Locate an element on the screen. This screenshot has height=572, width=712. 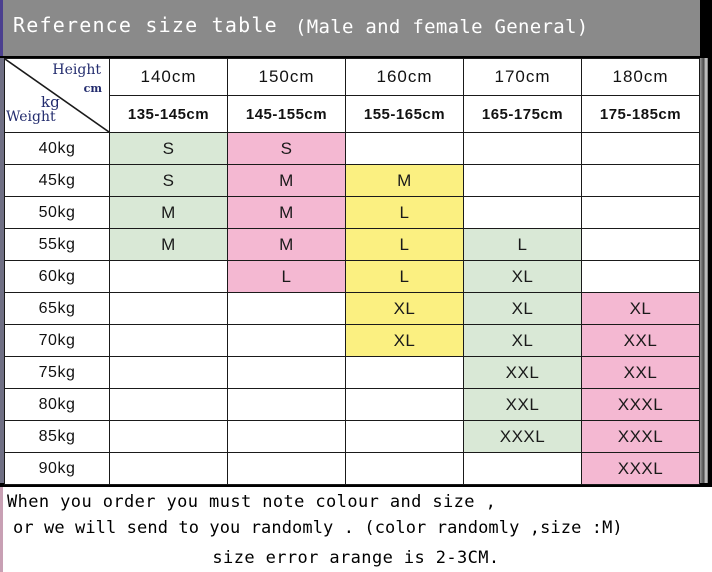
footer-line-3-text: size error arange is 2-3CM. is located at coordinates (356, 558).